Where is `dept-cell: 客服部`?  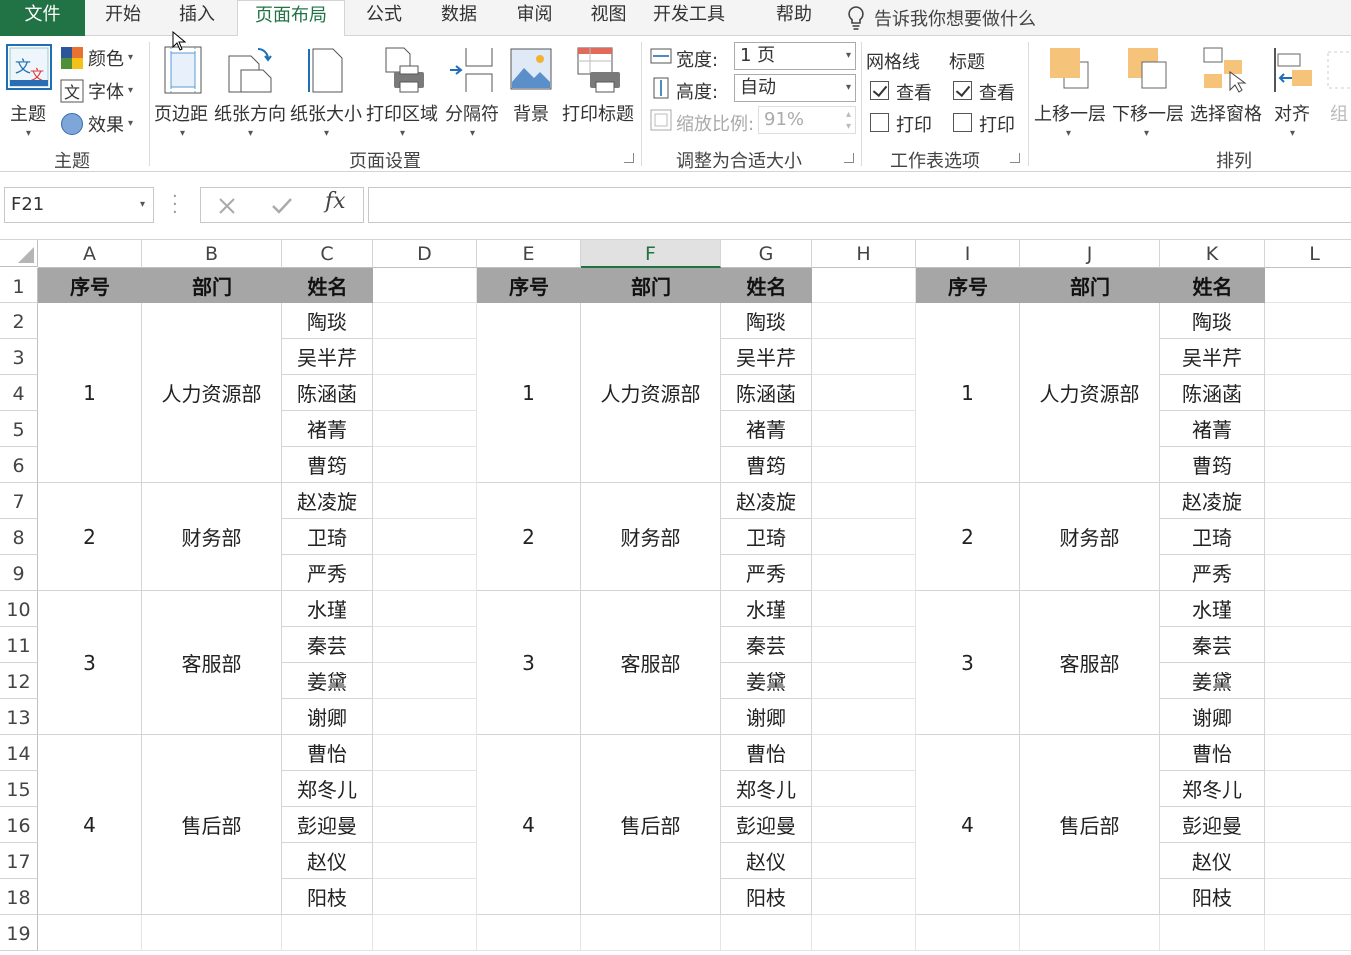 dept-cell: 客服部 is located at coordinates (212, 663).